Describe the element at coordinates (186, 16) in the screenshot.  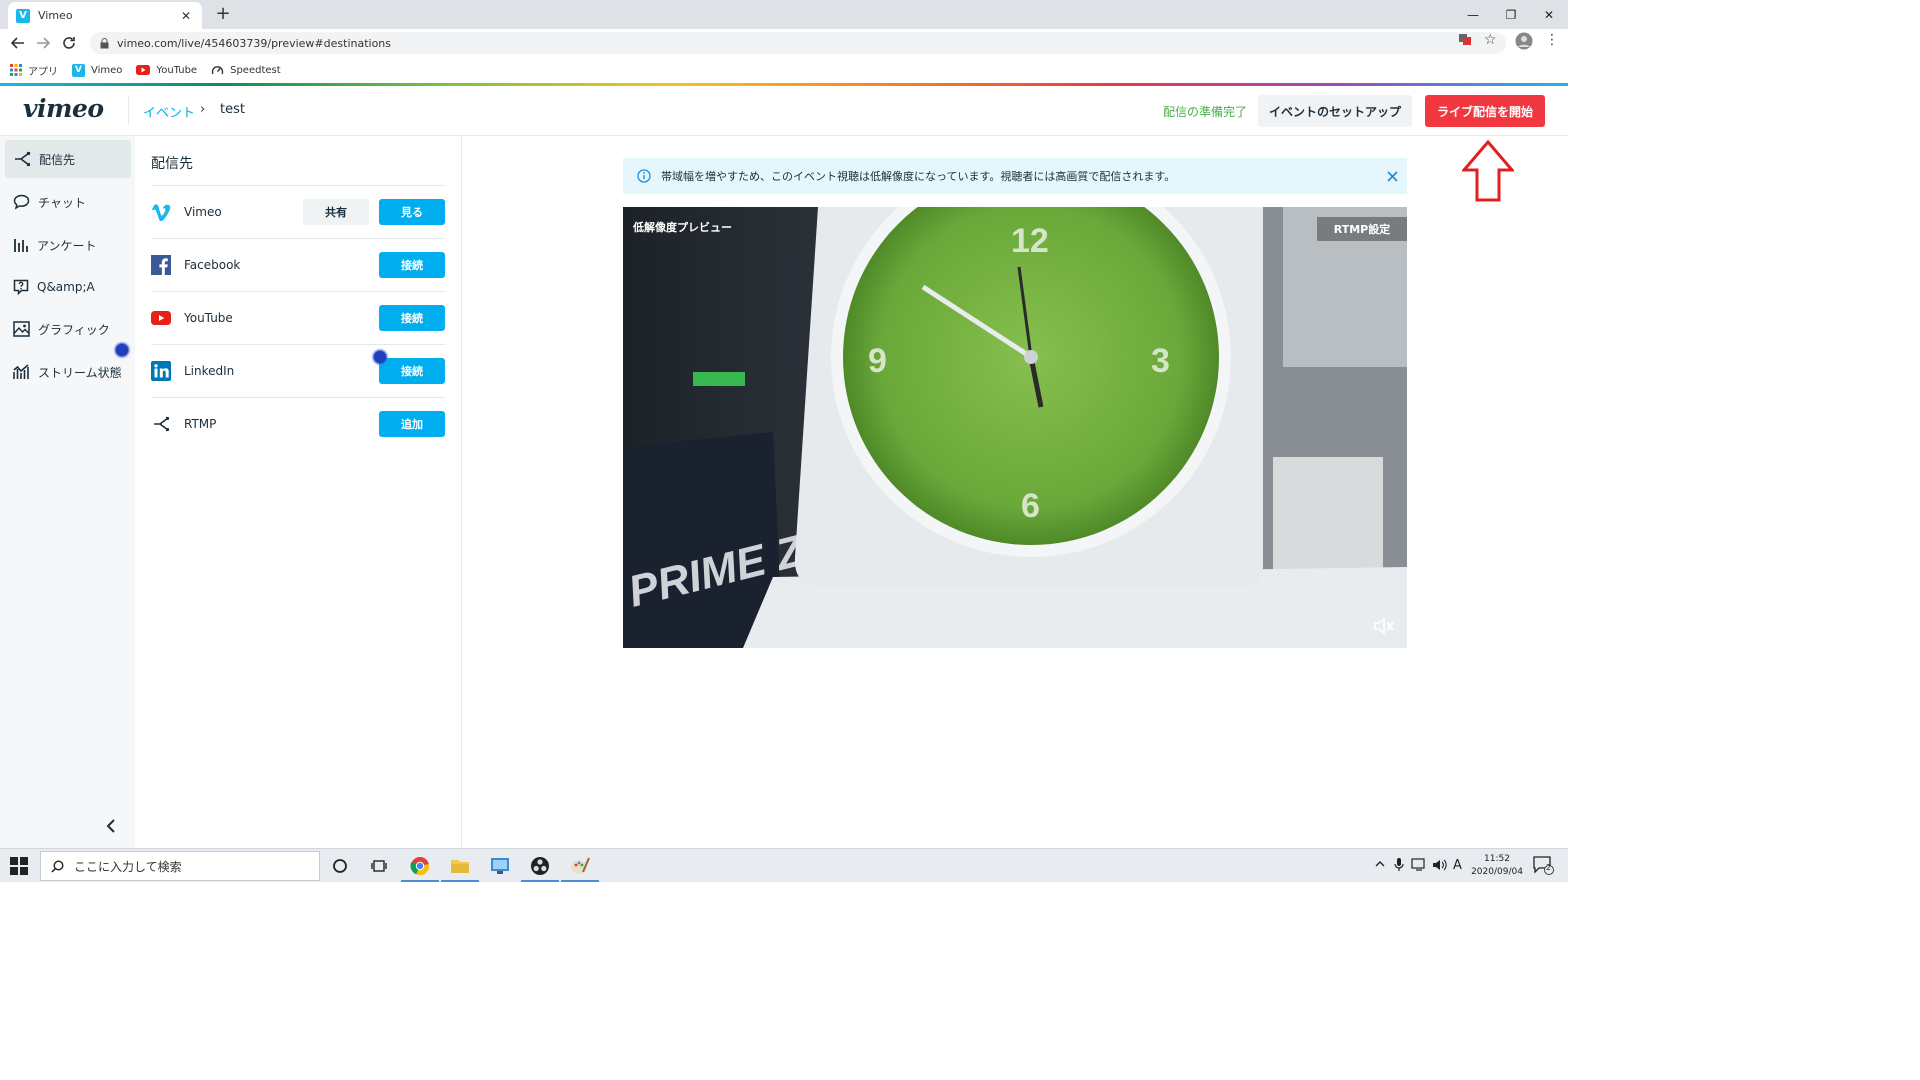
I see `tab-close-icon: ✕` at that location.